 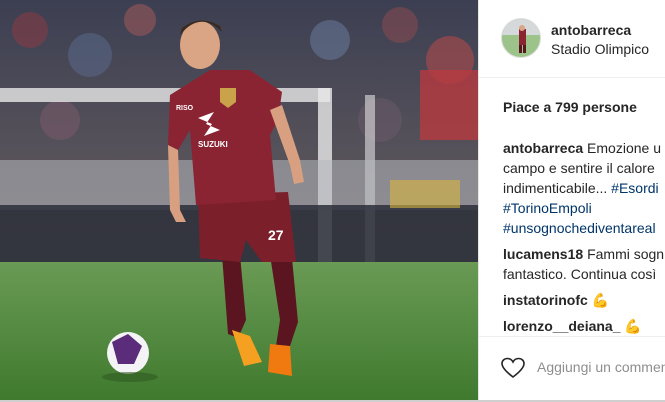 What do you see at coordinates (543, 148) in the screenshot?
I see `caption-username: antobarreca` at bounding box center [543, 148].